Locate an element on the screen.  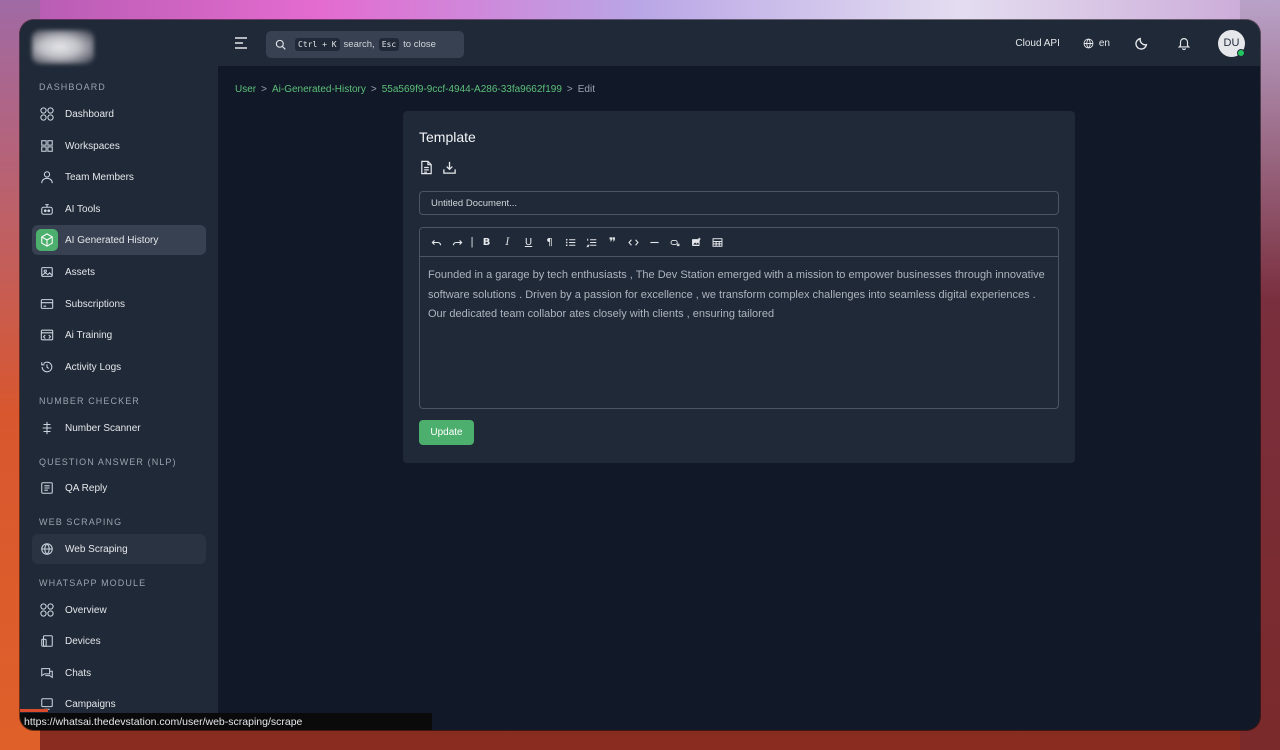
search-bar: Ctrl + K search, Esc to close is located at coordinates (365, 44).